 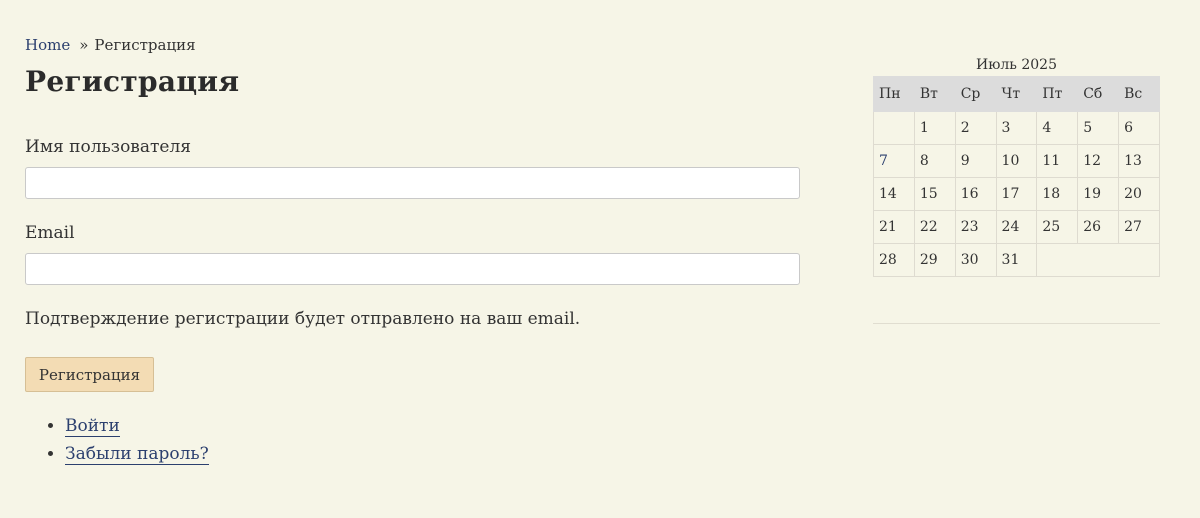 I want to click on list-item: Забыли пароль?, so click(x=137, y=454).